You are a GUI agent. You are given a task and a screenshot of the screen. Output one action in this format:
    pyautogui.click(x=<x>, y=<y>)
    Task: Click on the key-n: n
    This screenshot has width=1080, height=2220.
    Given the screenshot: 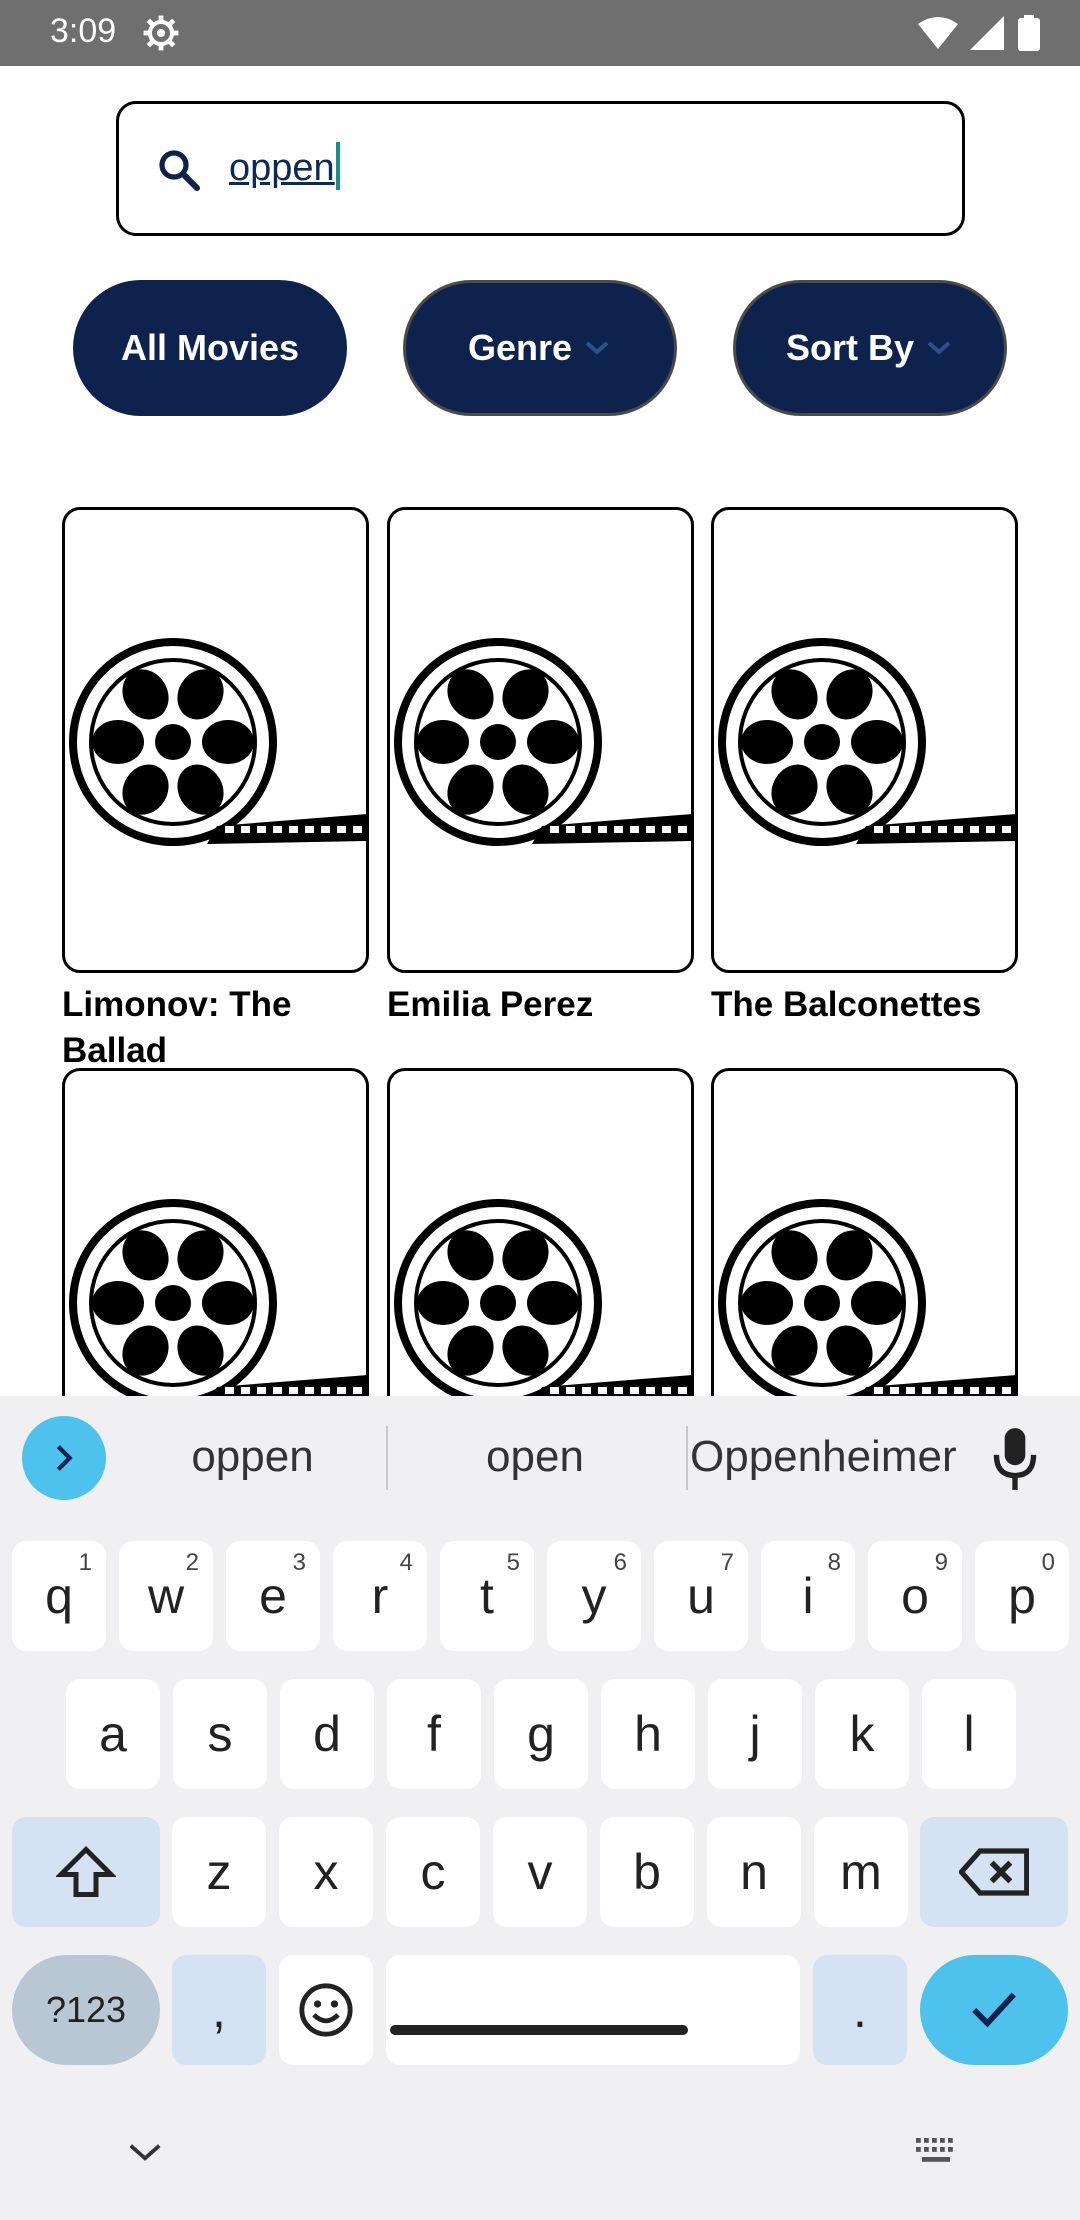 What is the action you would take?
    pyautogui.click(x=754, y=1872)
    